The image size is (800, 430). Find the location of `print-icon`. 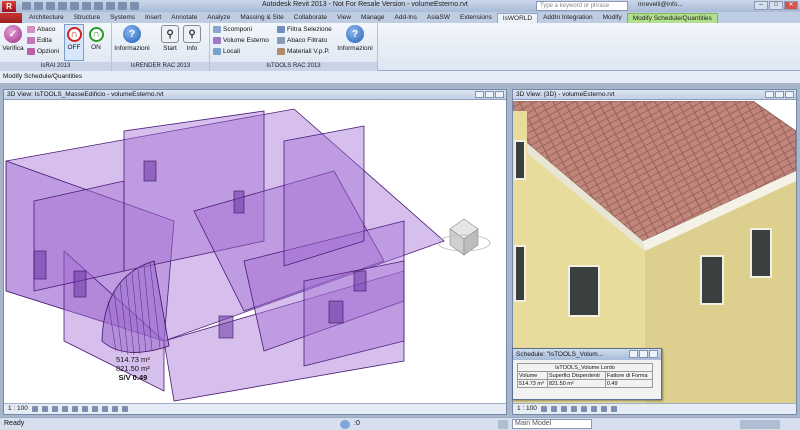

print-icon is located at coordinates (74, 6).